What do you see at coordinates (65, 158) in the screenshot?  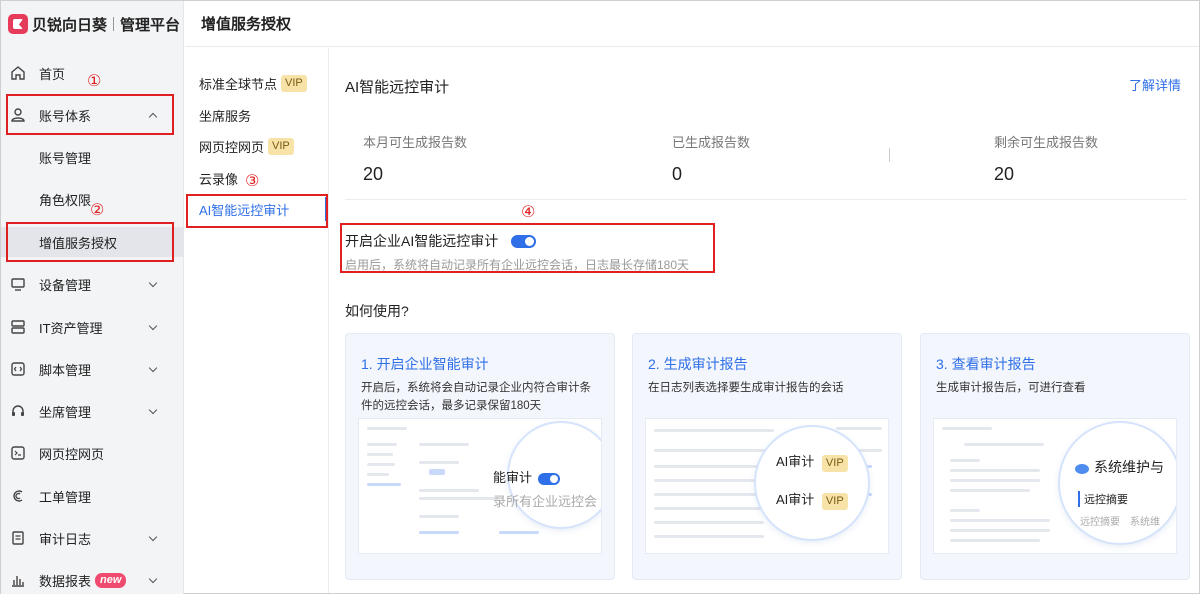 I see `sidebar-subitem-label: 账号管理` at bounding box center [65, 158].